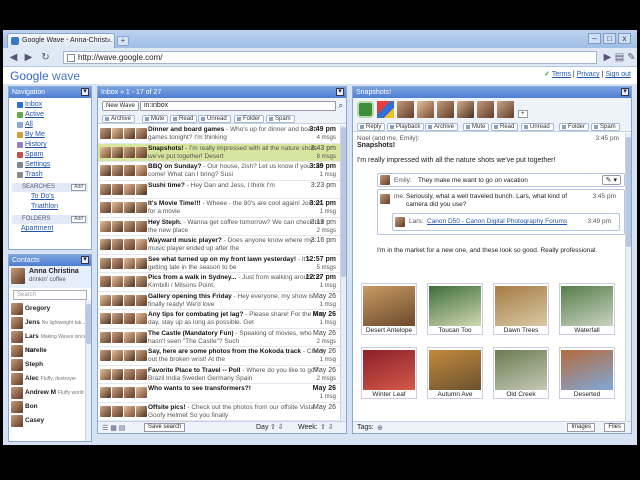  Describe the element at coordinates (455, 373) in the screenshot. I see `photo-thumbnail: Autumn Ave` at that location.